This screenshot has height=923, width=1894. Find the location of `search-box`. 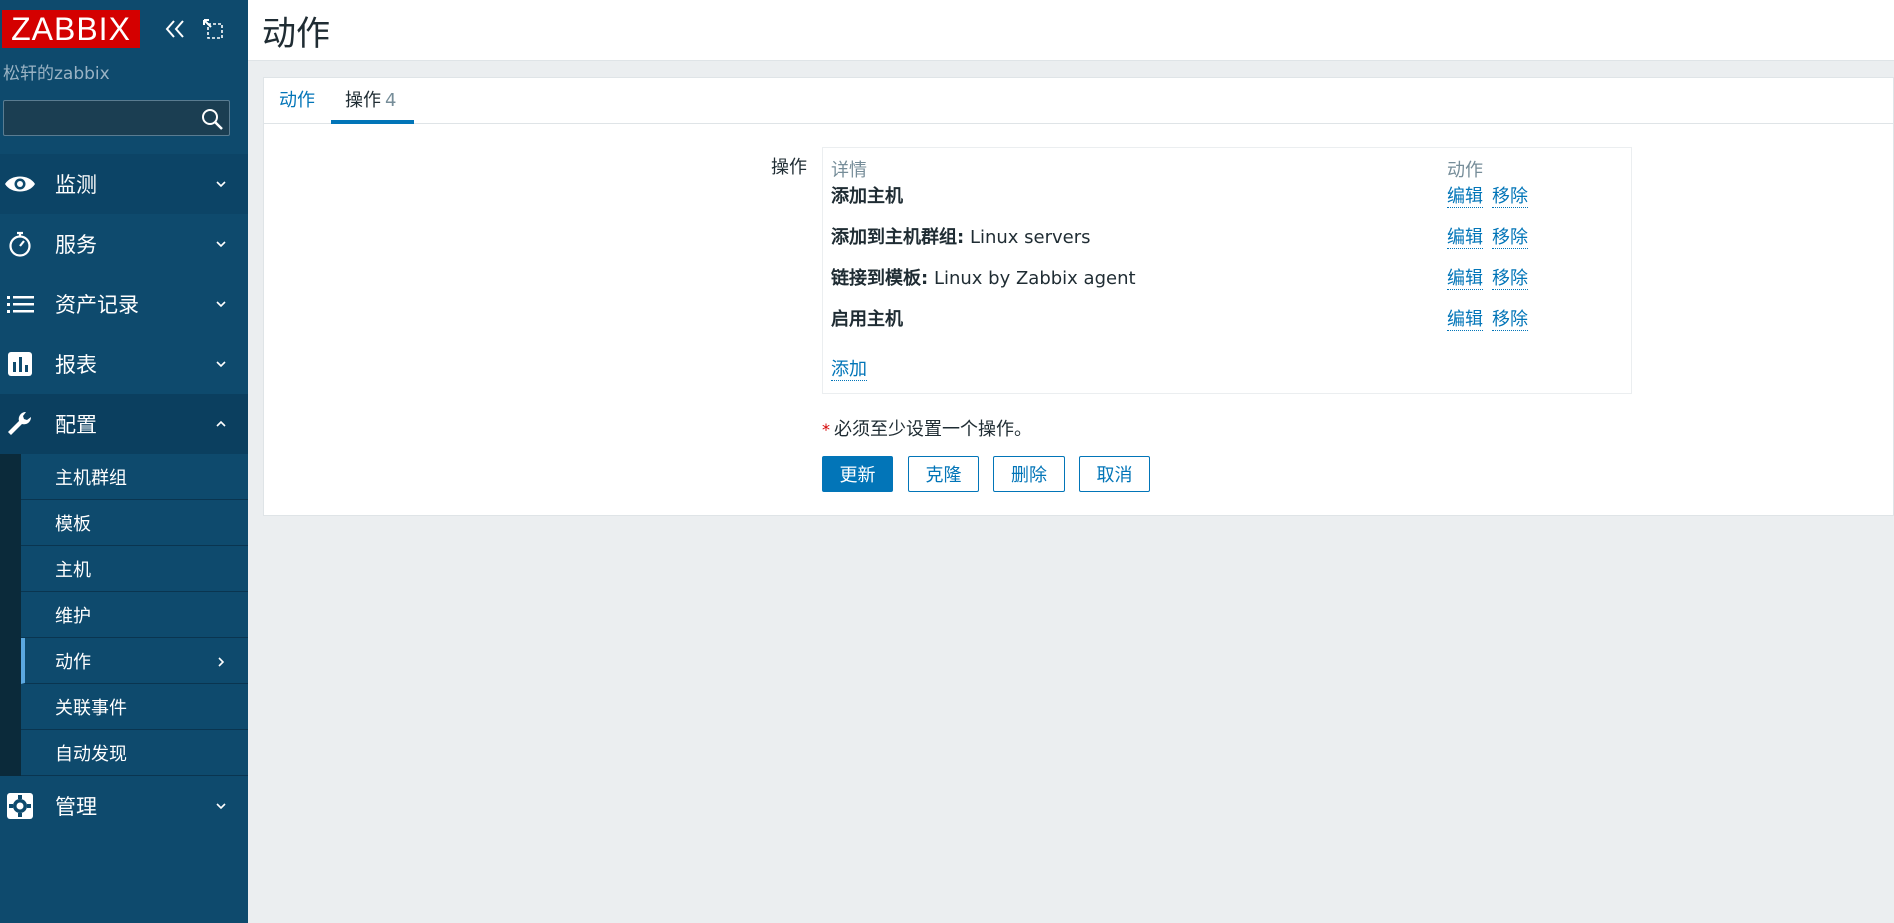

search-box is located at coordinates (116, 118).